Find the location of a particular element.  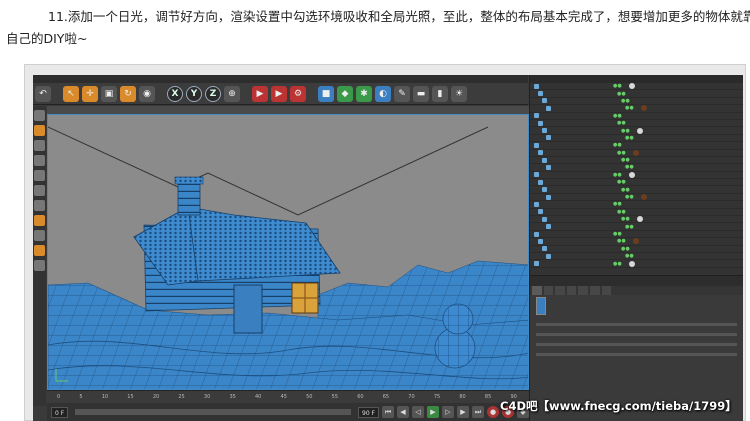

render-view-icon: ▶ is located at coordinates (260, 93).